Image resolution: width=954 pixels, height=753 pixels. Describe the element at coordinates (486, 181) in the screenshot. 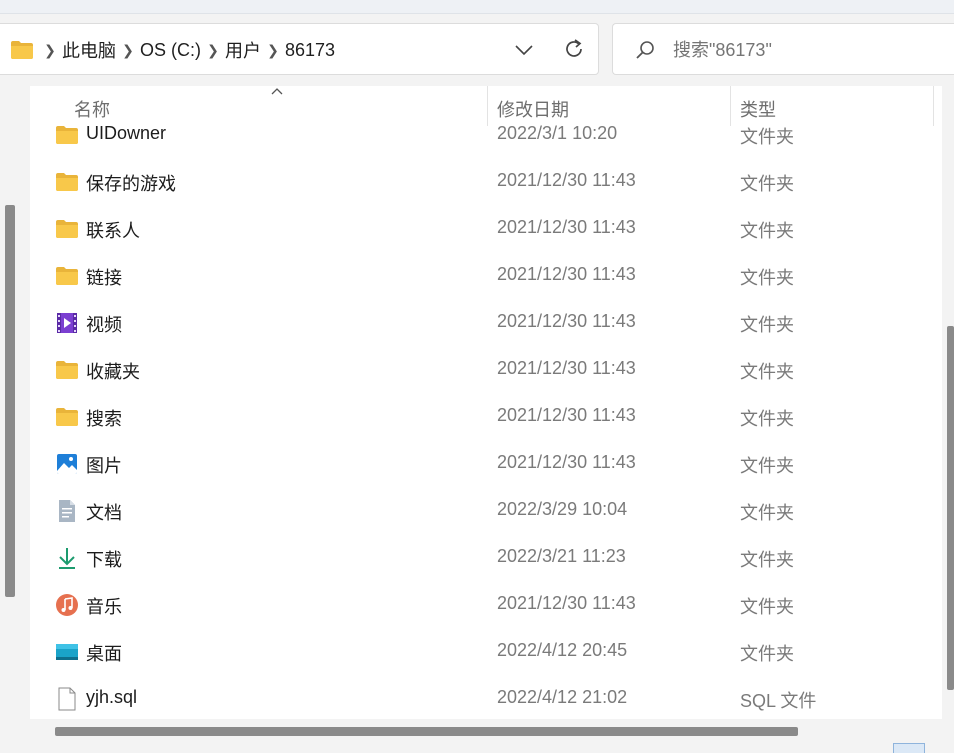

I see `file-row-saved-games: 保存的游戏 2021/12/30 11:43 文件夹` at that location.